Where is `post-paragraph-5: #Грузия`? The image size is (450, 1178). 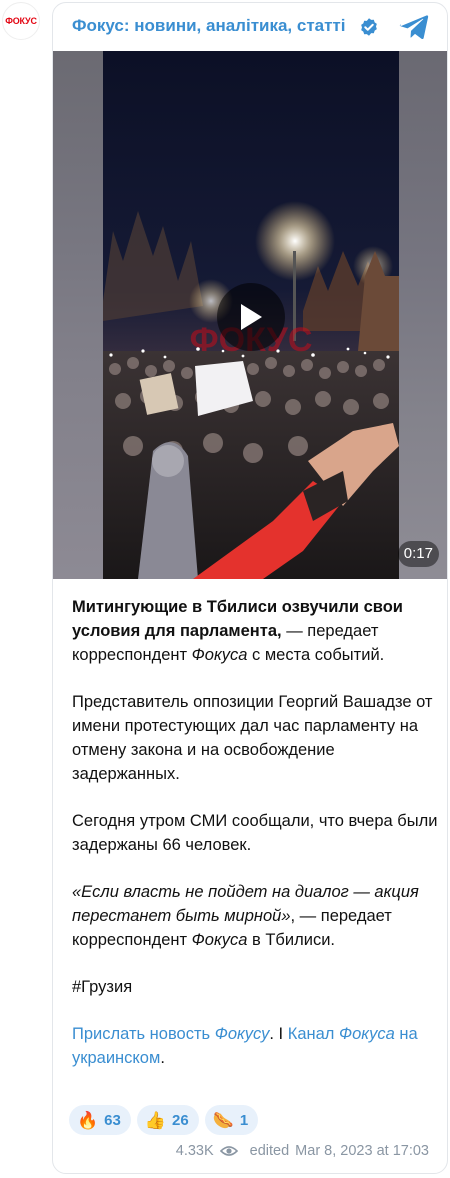 post-paragraph-5: #Грузия is located at coordinates (257, 987).